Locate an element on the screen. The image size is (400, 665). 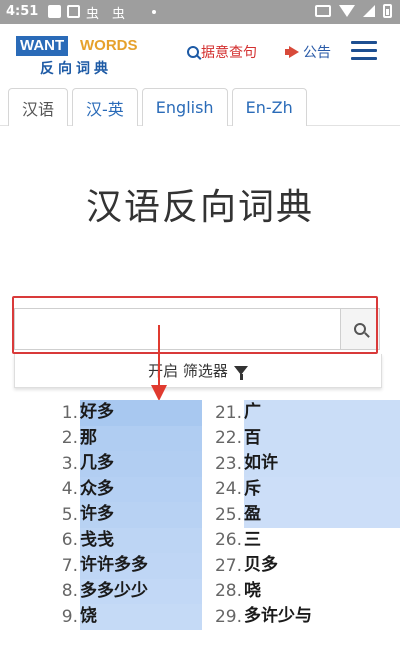
random-search-link: 据意查句 is located at coordinates (222, 52).